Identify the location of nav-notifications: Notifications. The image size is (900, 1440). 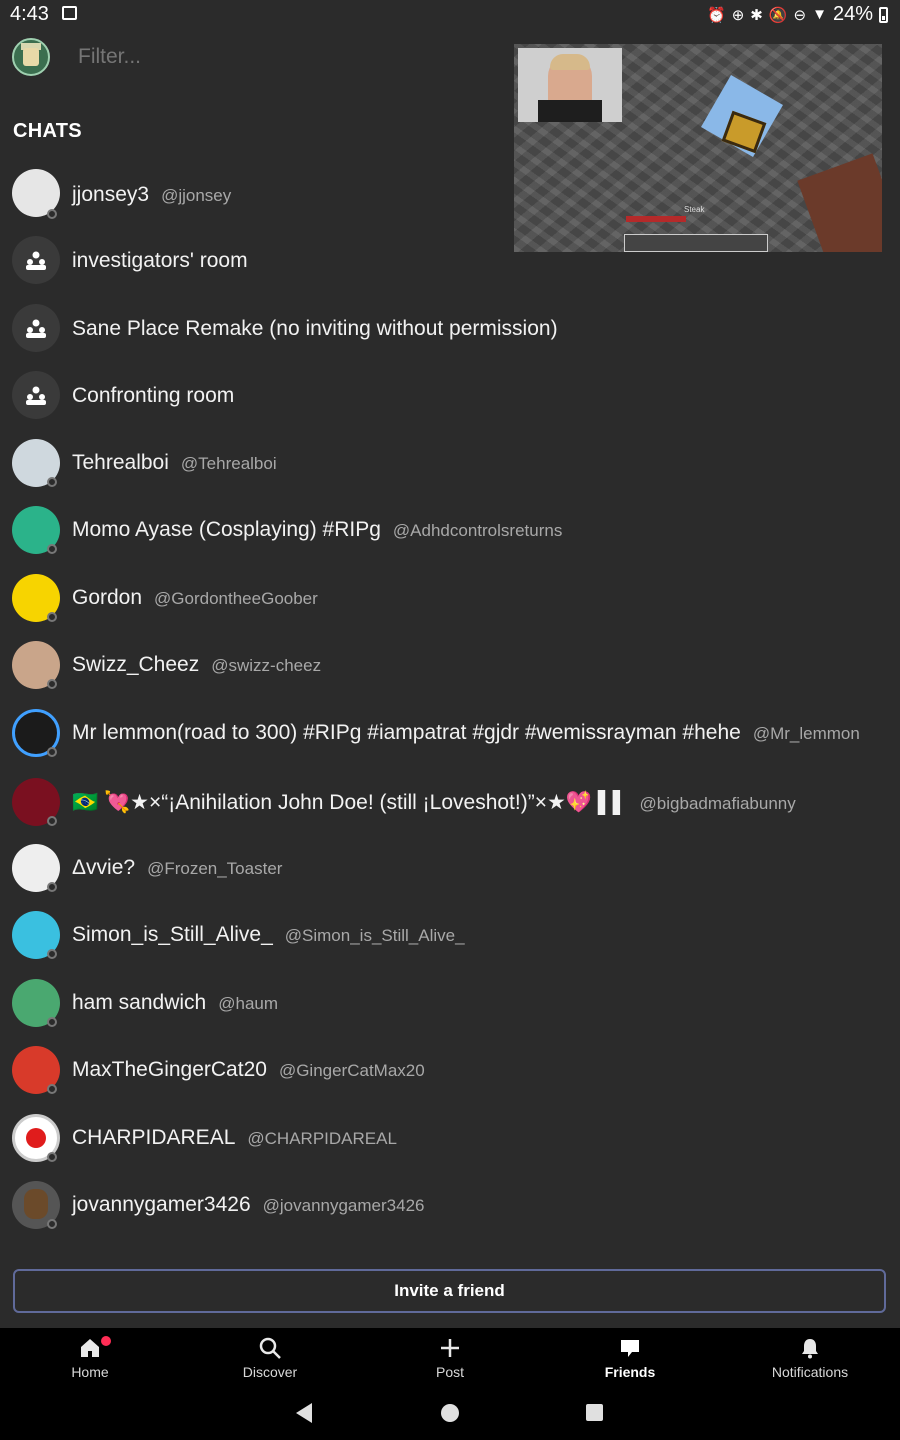
(810, 1357).